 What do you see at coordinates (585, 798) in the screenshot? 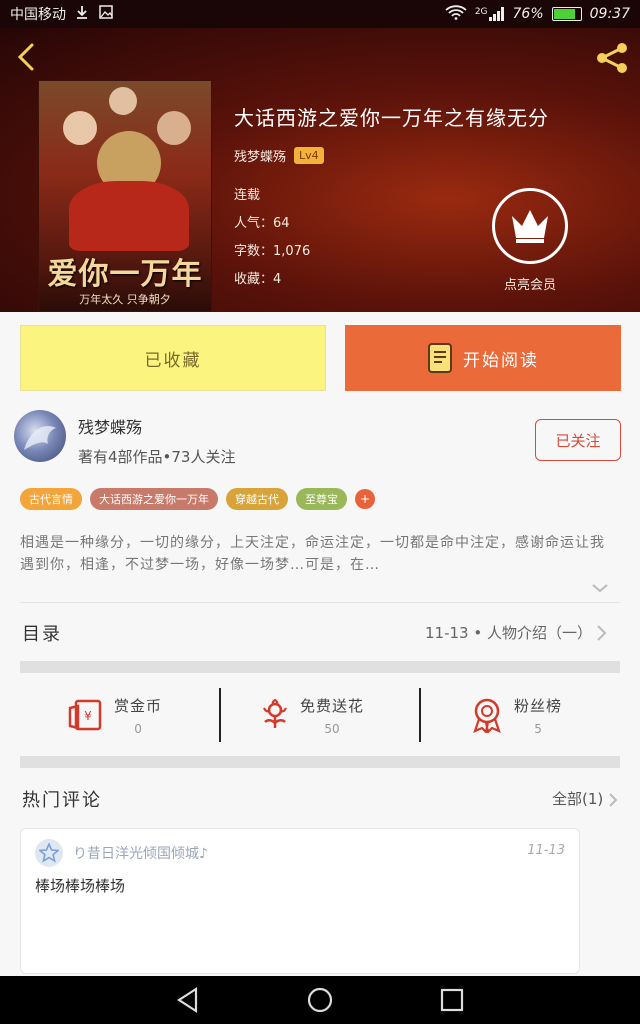
I see `all-comments-link: 全部(1)` at bounding box center [585, 798].